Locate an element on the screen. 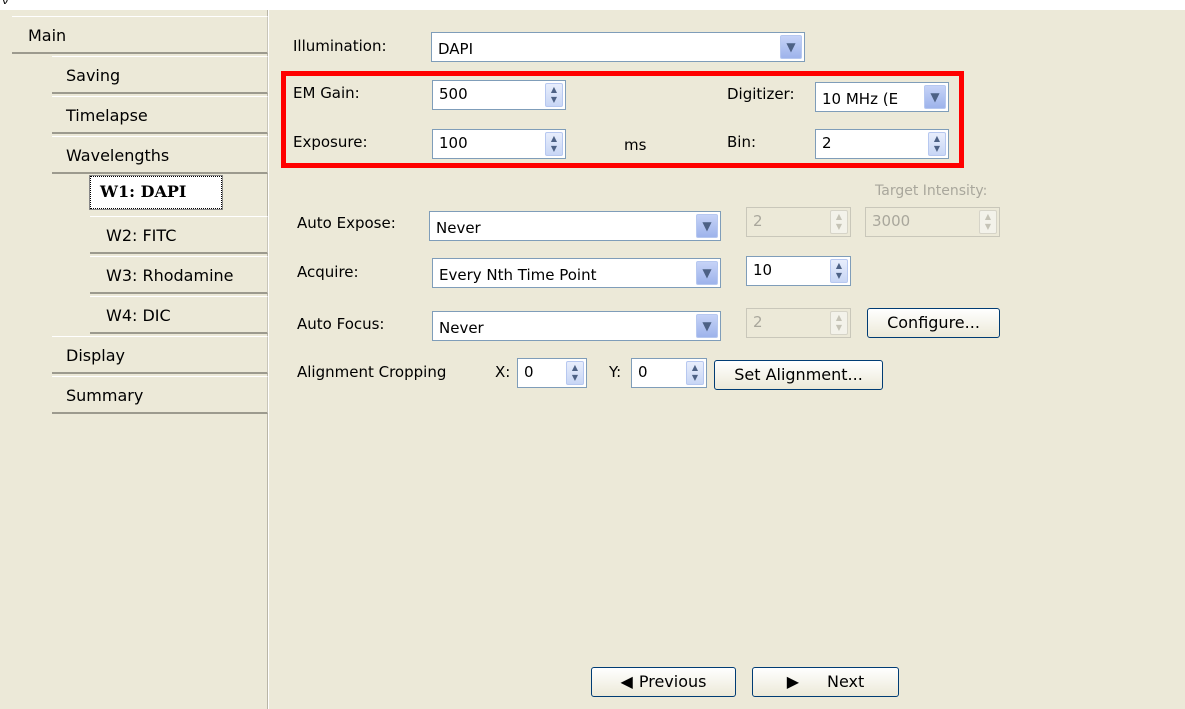 Image resolution: width=1185 pixels, height=709 pixels. next-label: Next is located at coordinates (846, 681).